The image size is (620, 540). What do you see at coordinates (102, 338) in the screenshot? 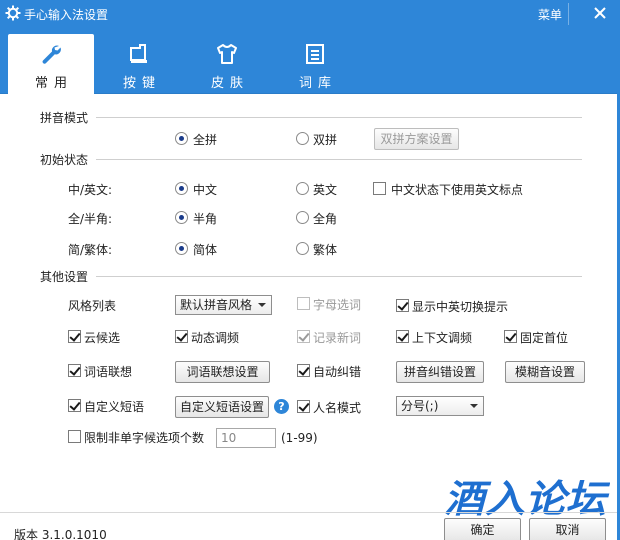
I see `checkbox-label: 云候选` at bounding box center [102, 338].